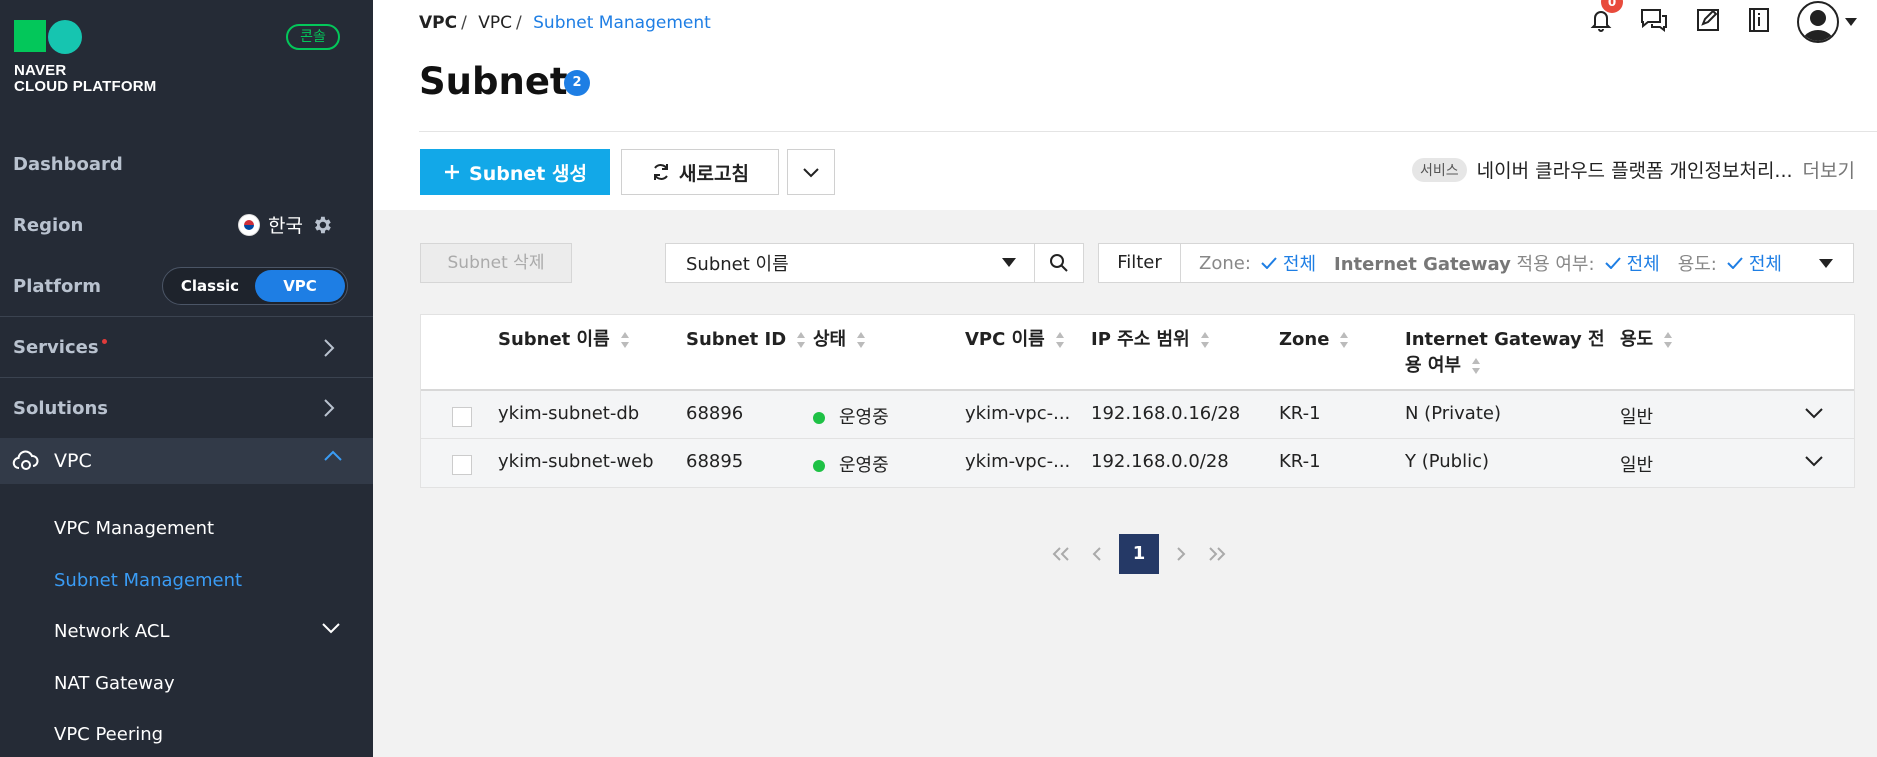 This screenshot has width=1877, height=757. Describe the element at coordinates (576, 461) in the screenshot. I see `cell-subnet-name: ykim-subnet-web` at that location.